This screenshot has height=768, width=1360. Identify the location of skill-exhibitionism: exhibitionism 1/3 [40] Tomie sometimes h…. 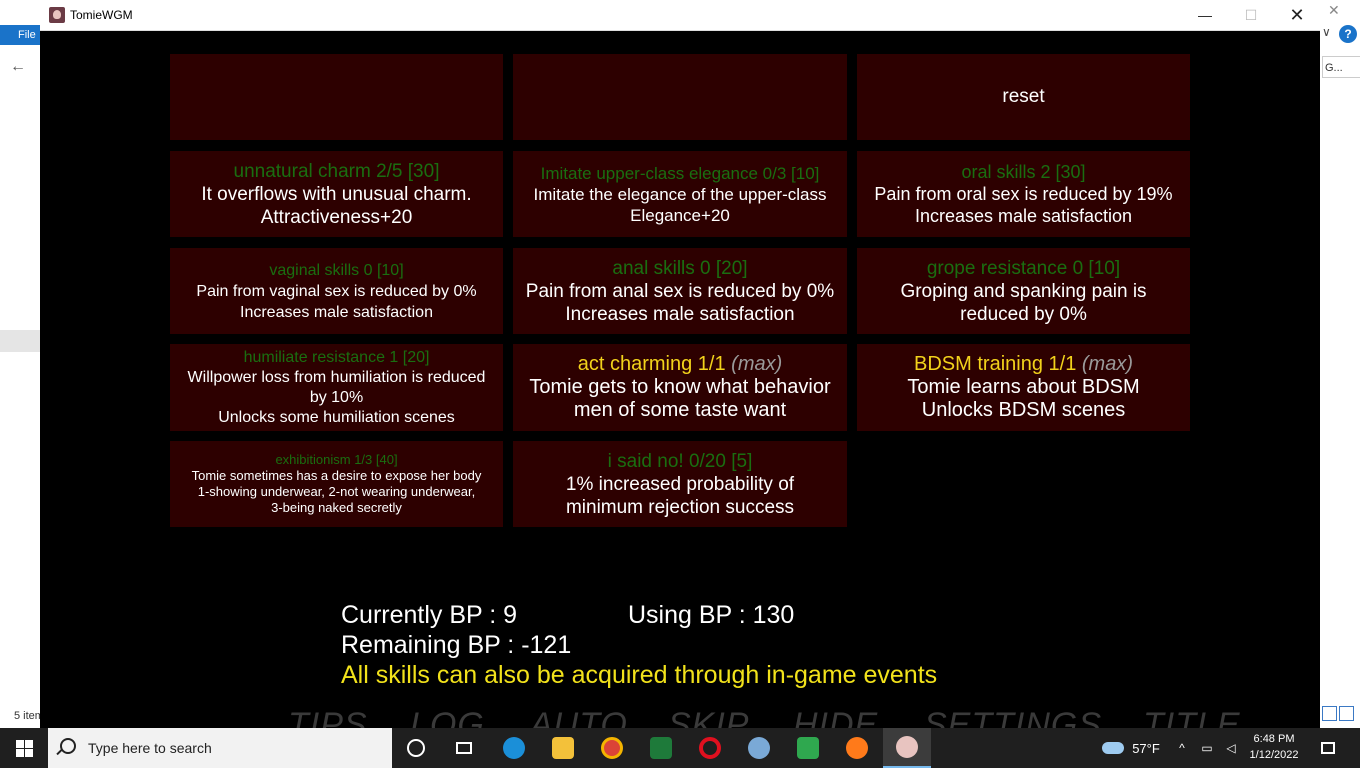
(336, 484).